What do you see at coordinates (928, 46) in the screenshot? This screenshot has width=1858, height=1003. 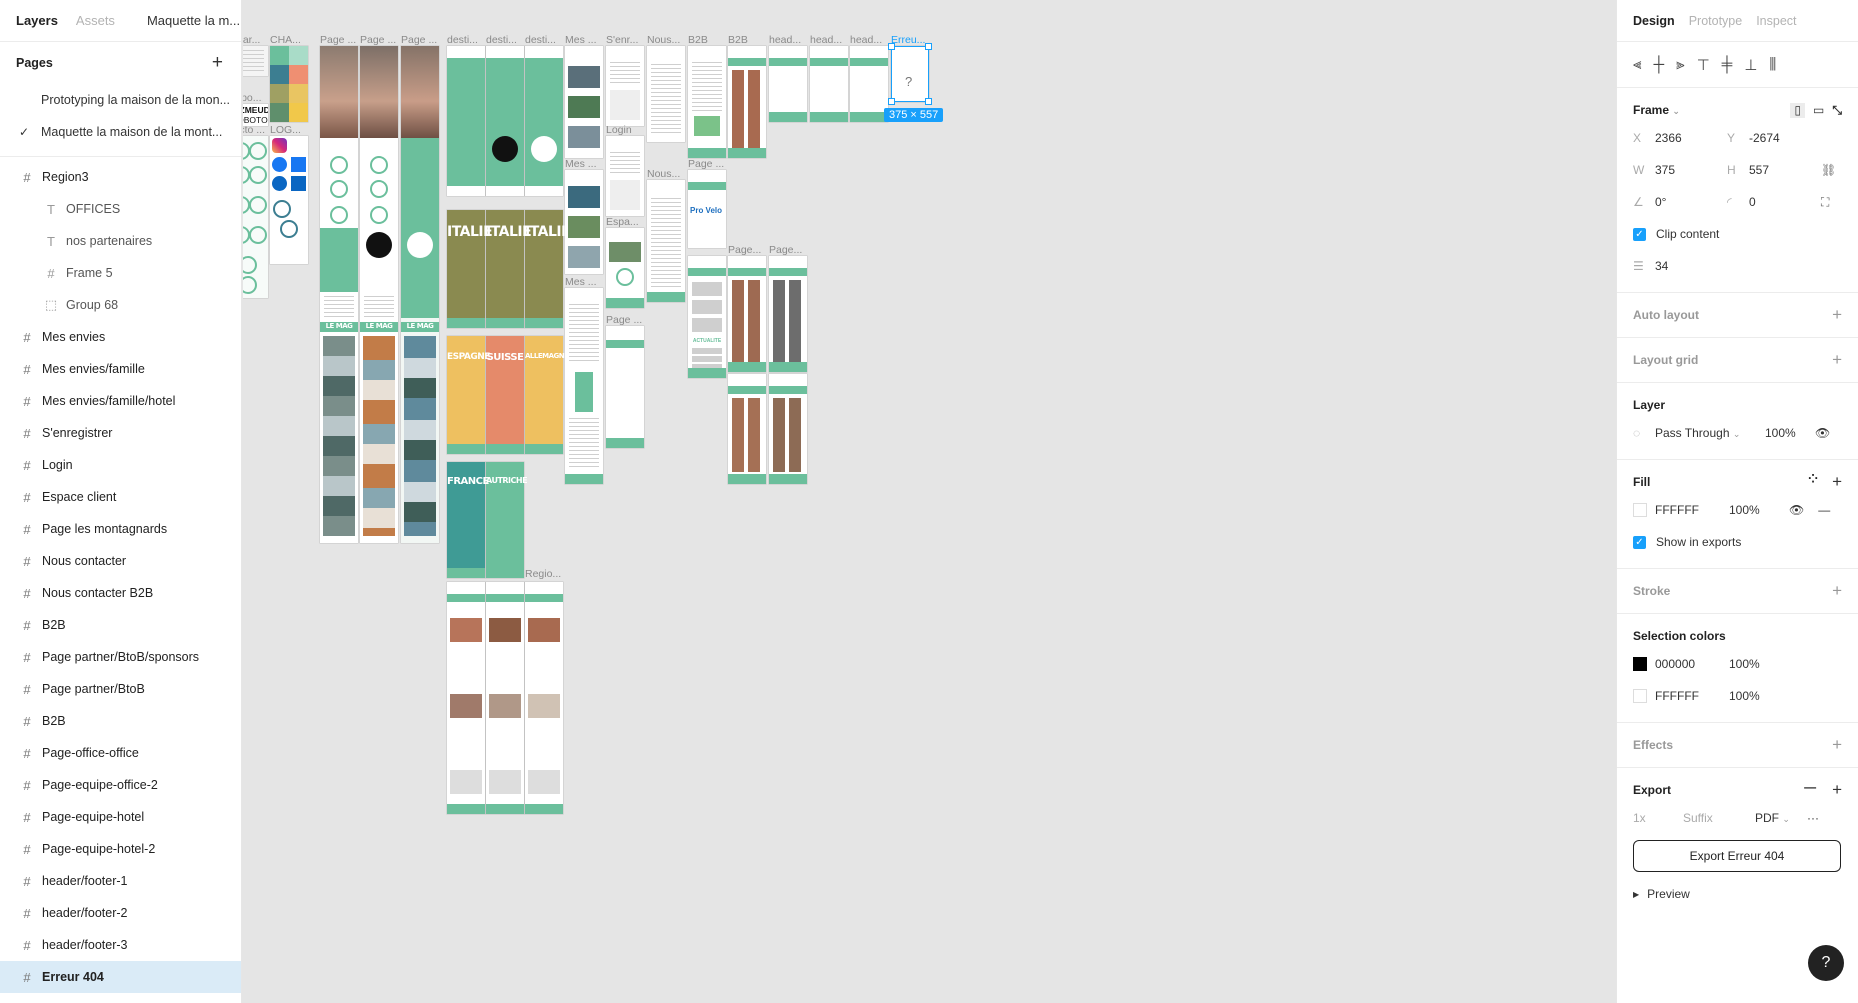 I see `resize-handle-top-right` at bounding box center [928, 46].